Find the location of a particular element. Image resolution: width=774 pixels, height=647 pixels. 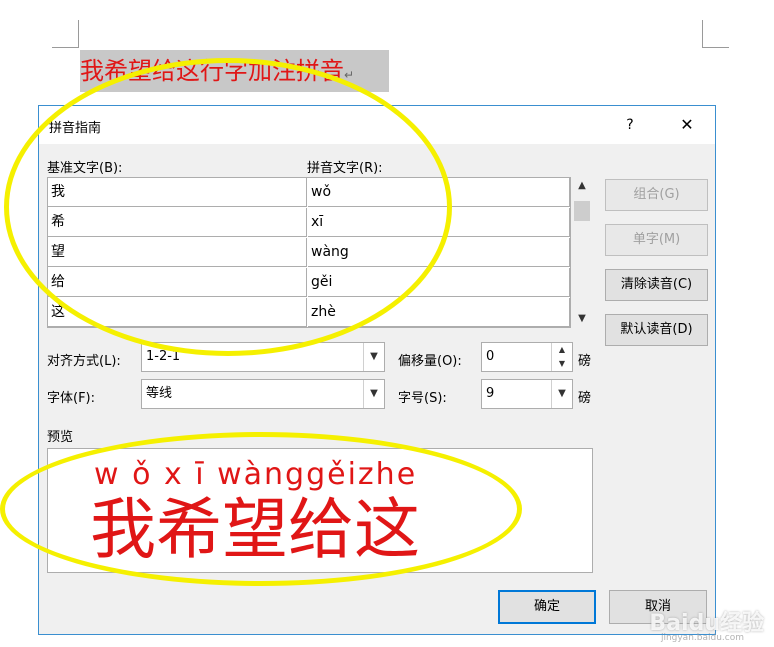

scroll-down-arrow-icon: ▼ is located at coordinates (582, 319).